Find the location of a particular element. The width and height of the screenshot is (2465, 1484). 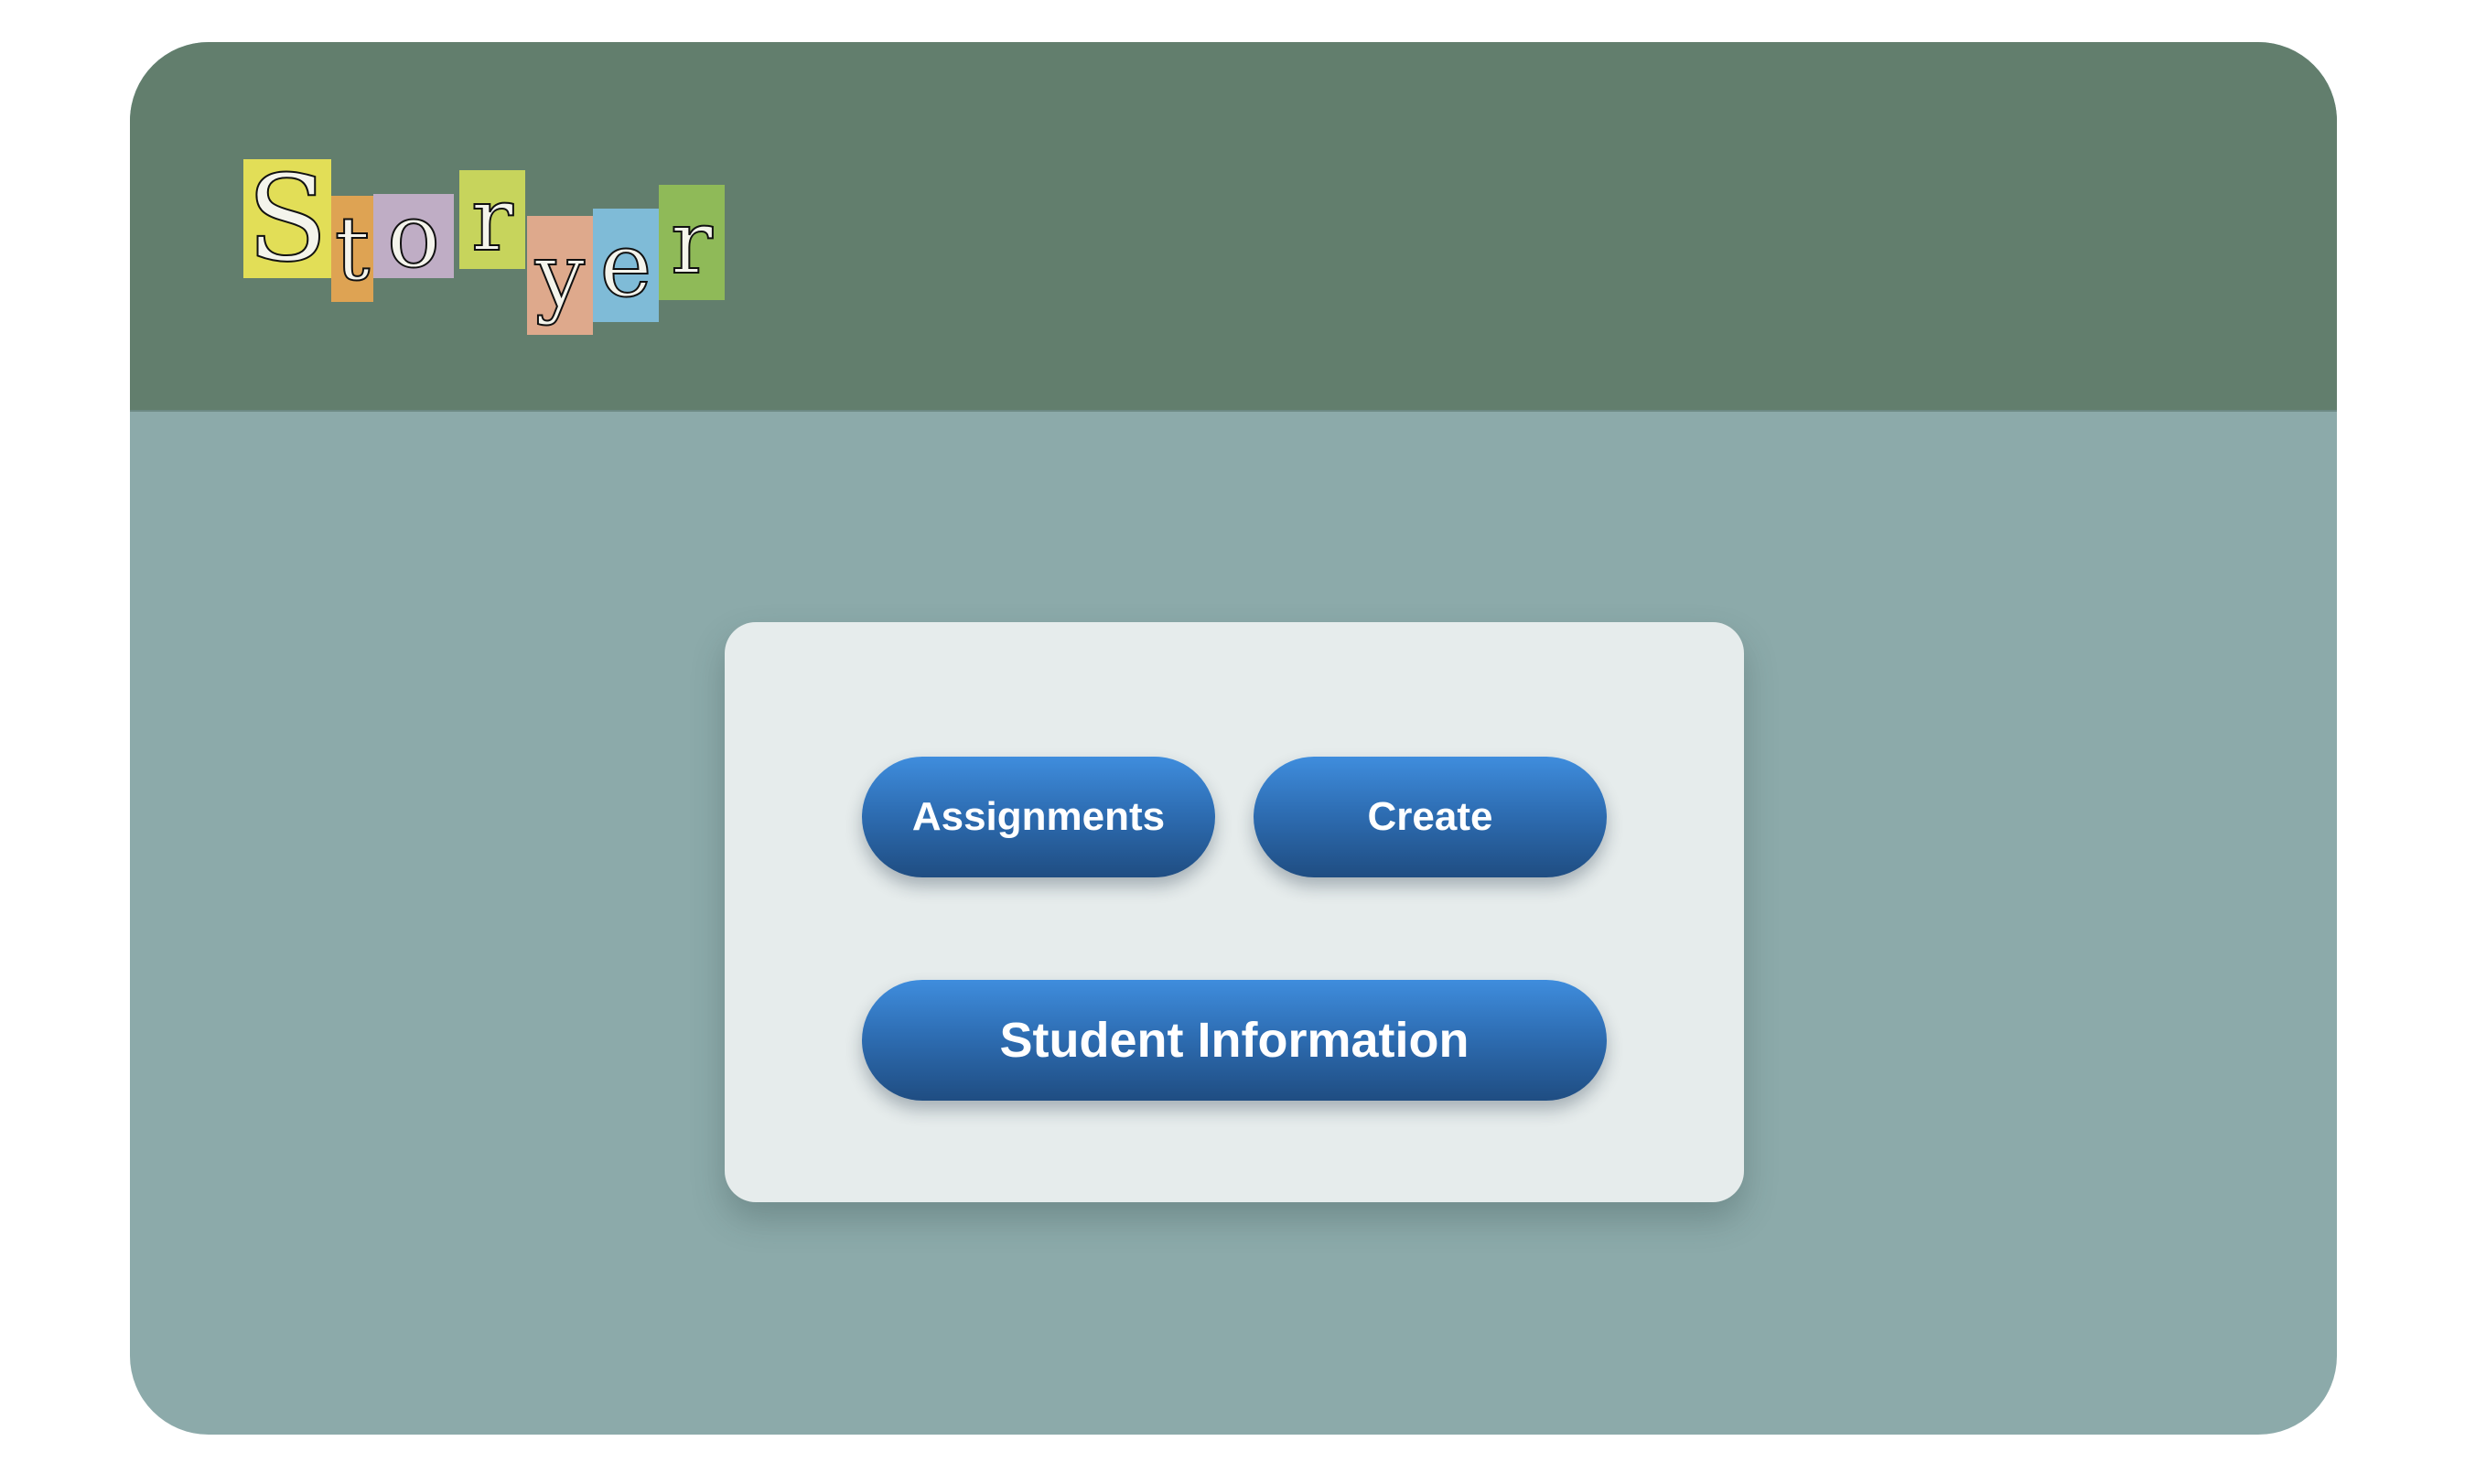

assignments-button: Assignments is located at coordinates (1038, 817).